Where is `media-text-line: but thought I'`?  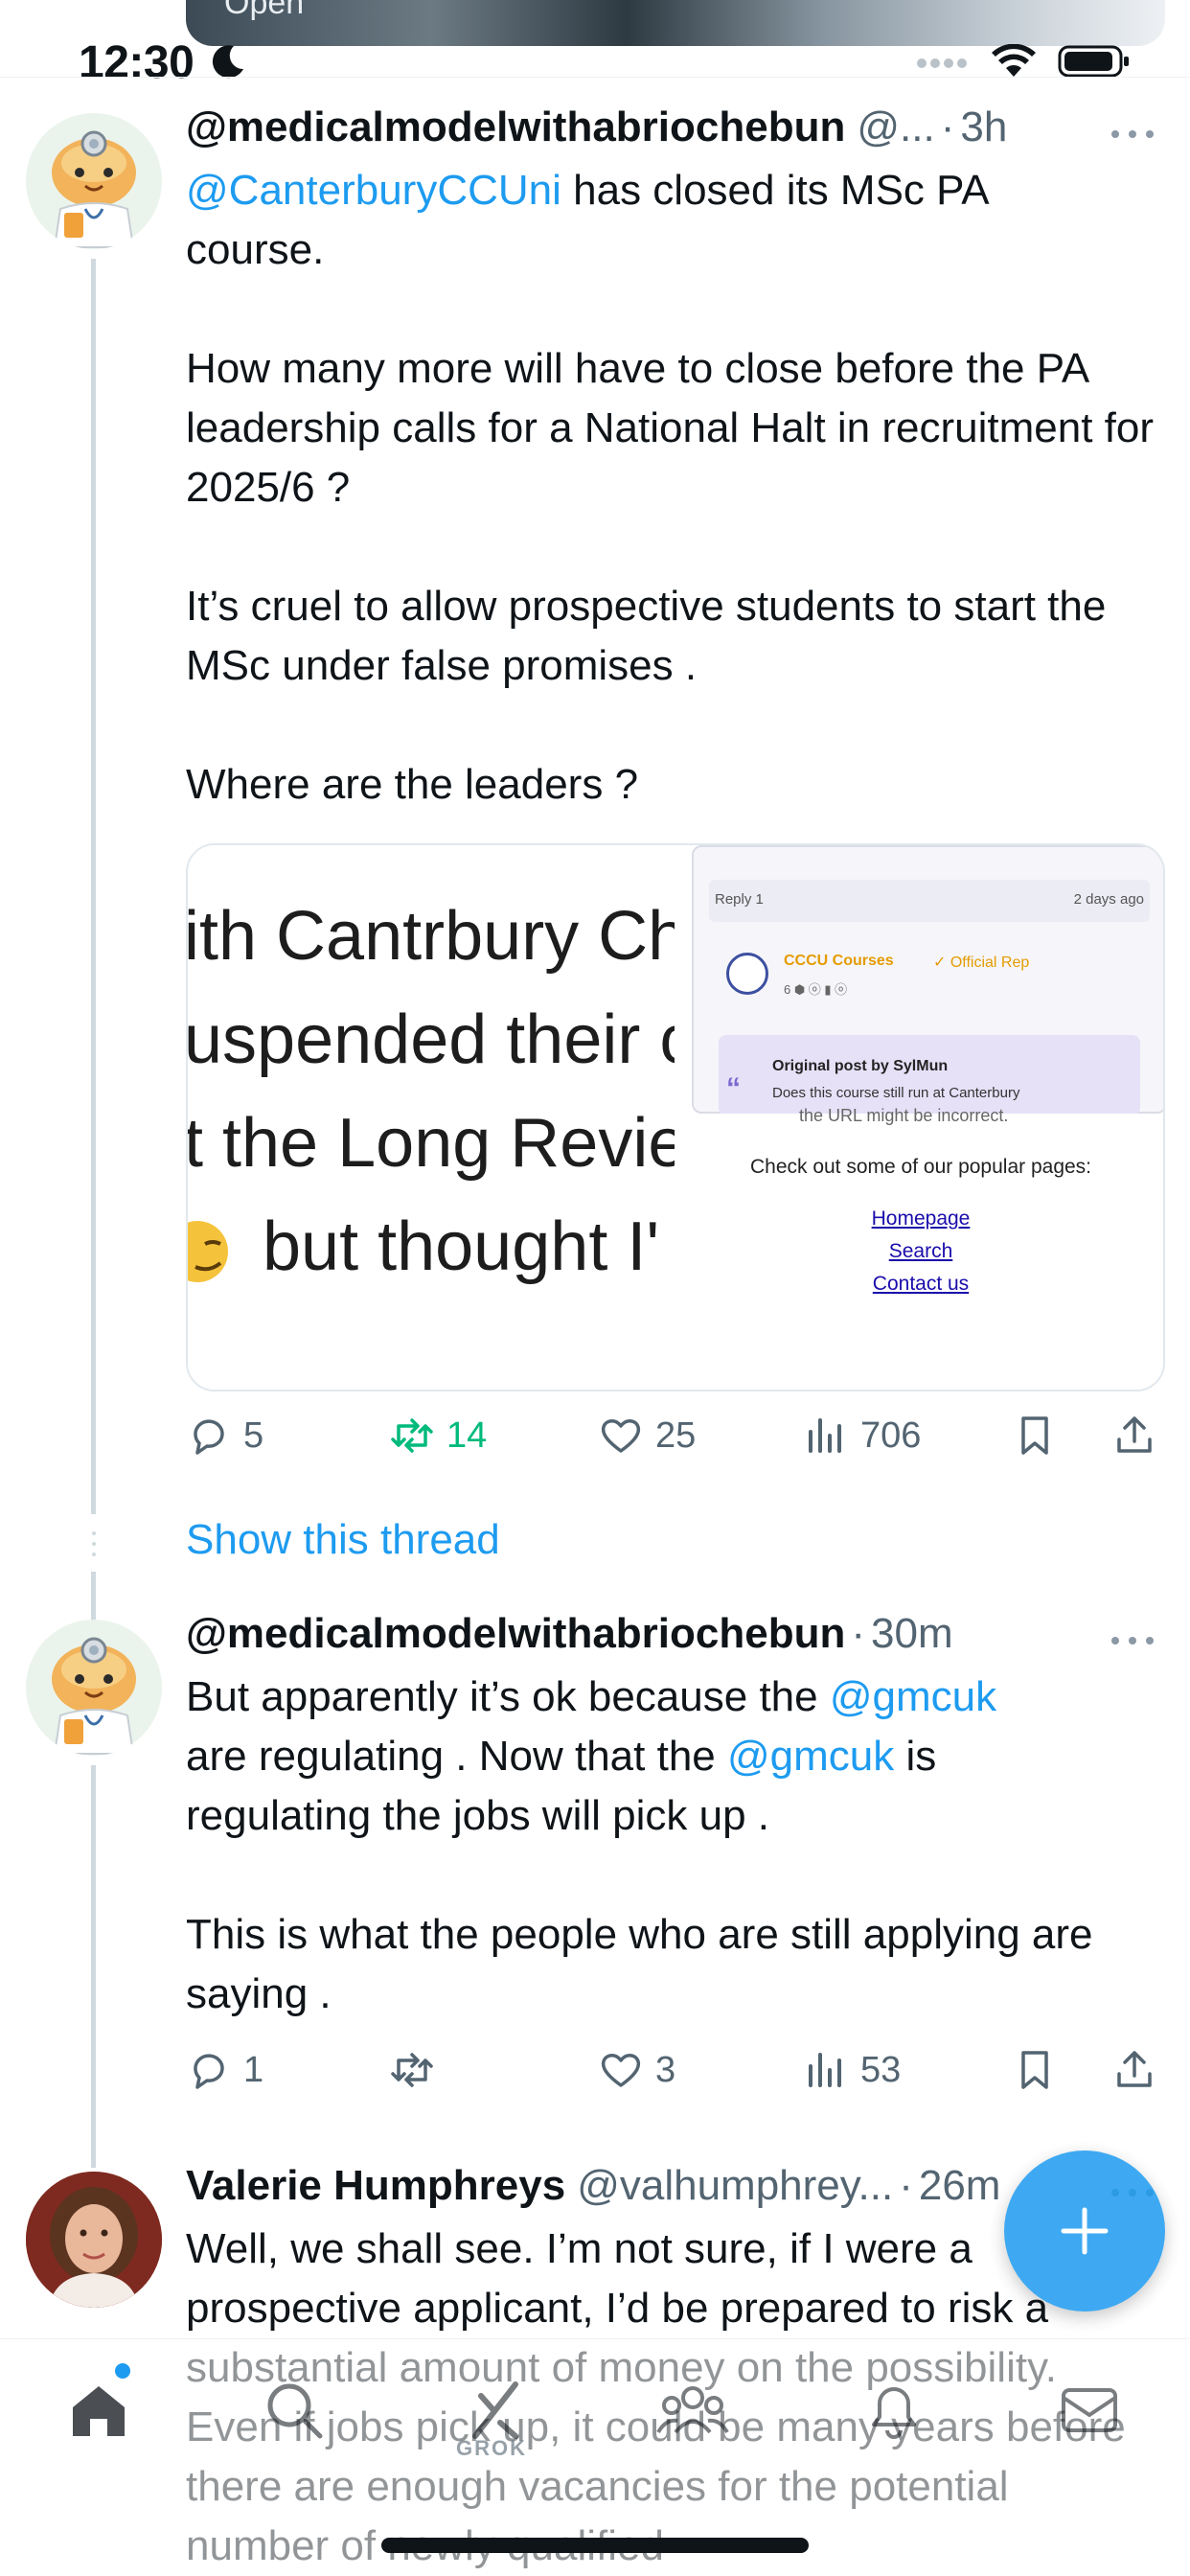 media-text-line: but thought I' is located at coordinates (461, 1246).